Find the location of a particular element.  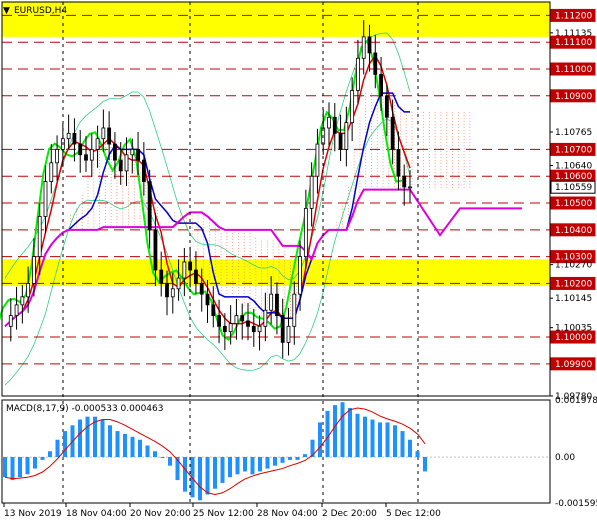

price-axis-label: 1.10000 is located at coordinates (573, 338).